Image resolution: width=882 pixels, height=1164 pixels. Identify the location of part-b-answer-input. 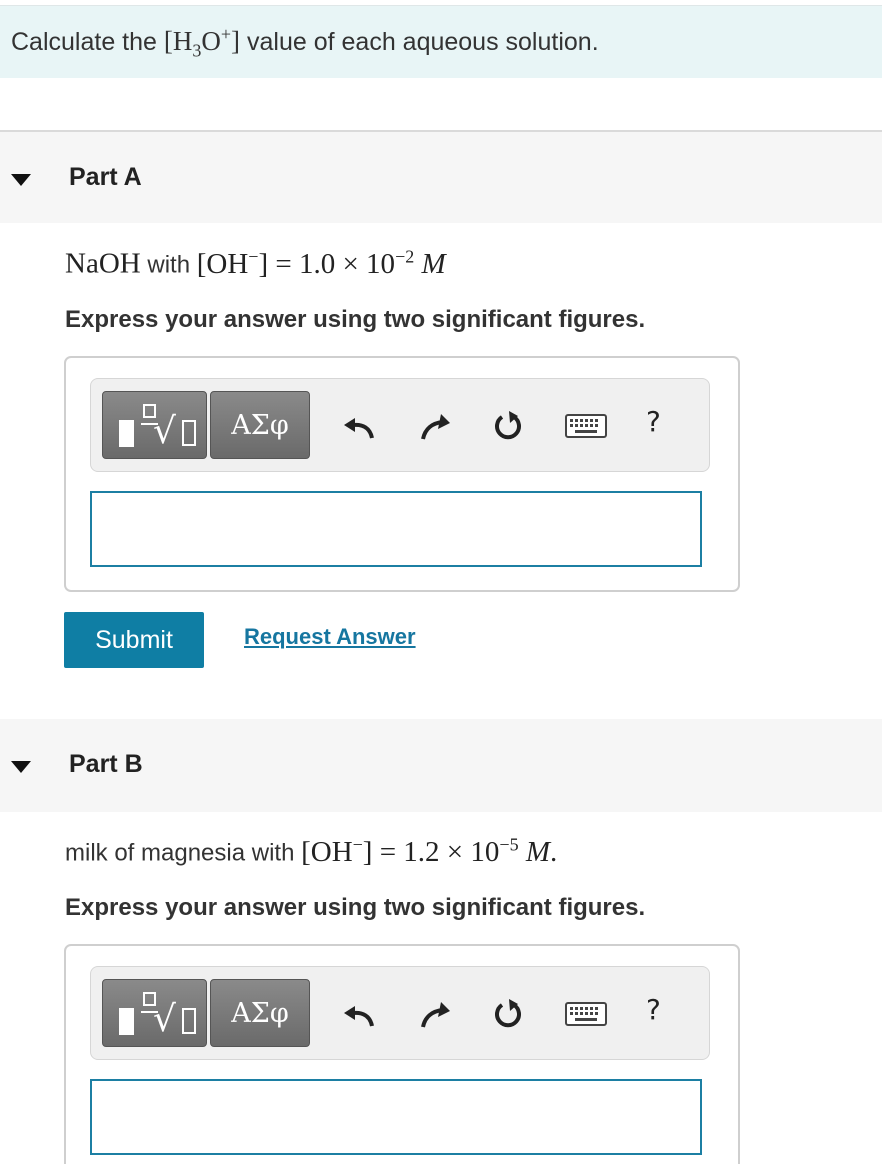
(396, 1117).